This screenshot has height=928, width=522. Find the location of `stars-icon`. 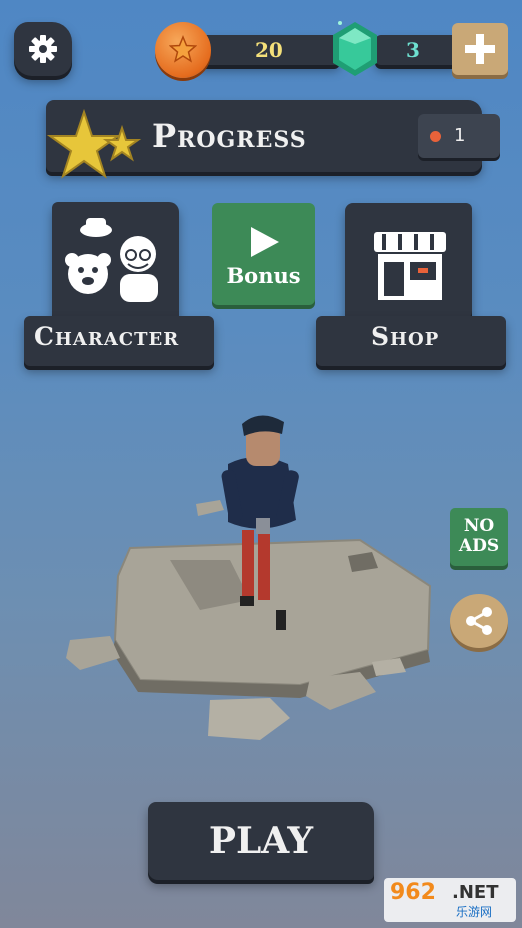

stars-icon is located at coordinates (94, 143).